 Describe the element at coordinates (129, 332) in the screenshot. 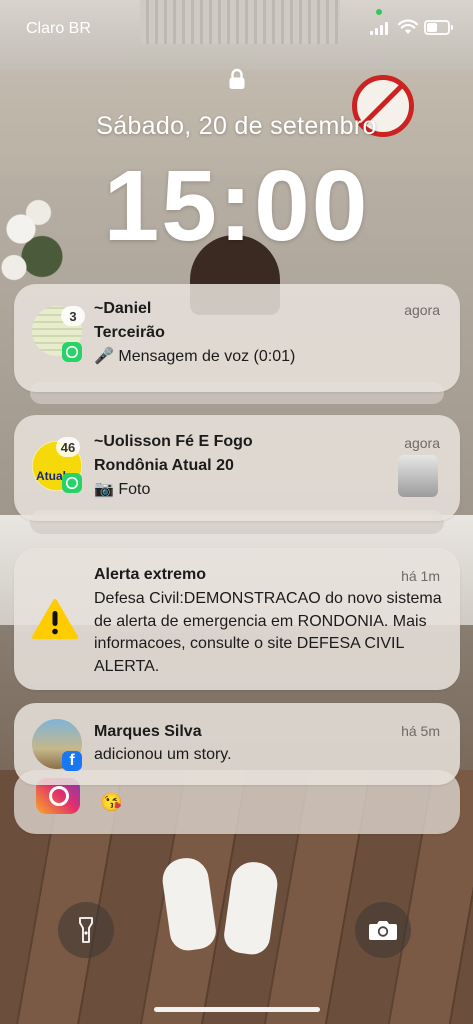

I see `notification-subtitle: Terceirão` at that location.